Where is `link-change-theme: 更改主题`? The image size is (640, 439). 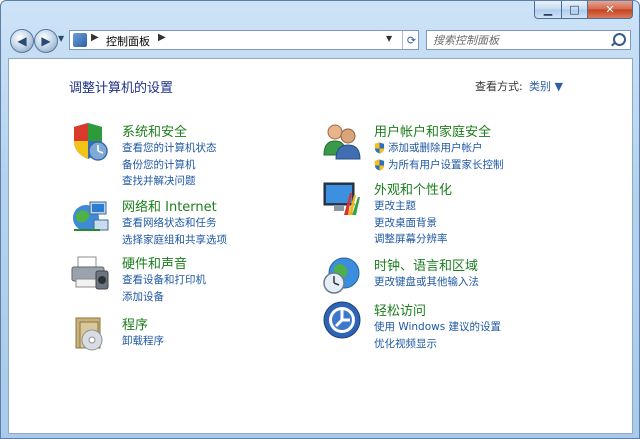
link-change-theme: 更改主题 is located at coordinates (411, 206).